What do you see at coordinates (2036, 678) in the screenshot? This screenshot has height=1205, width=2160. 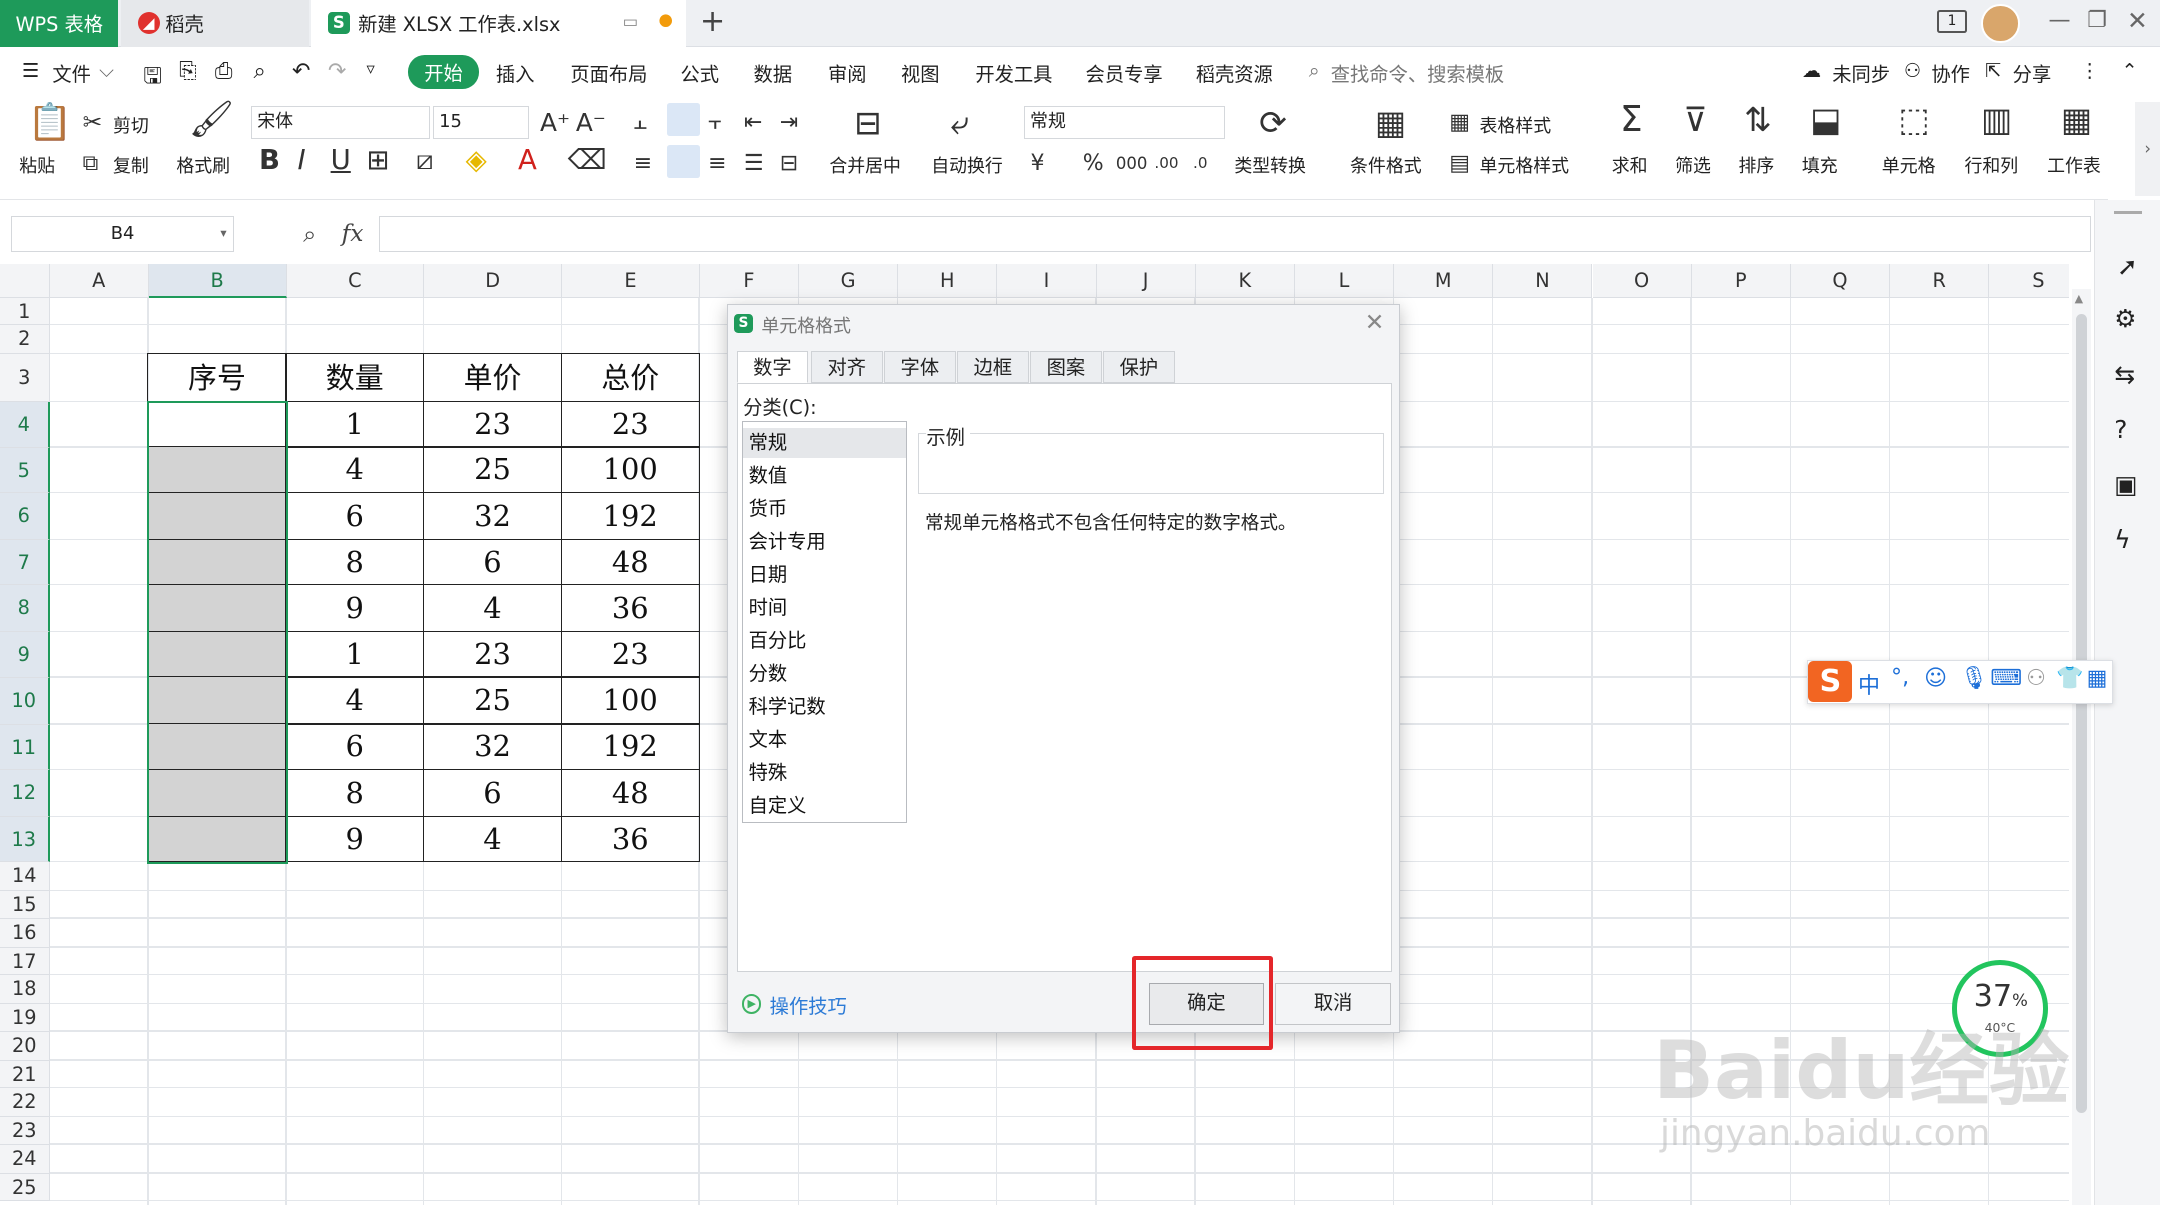 I see `user-icon: ⚇` at bounding box center [2036, 678].